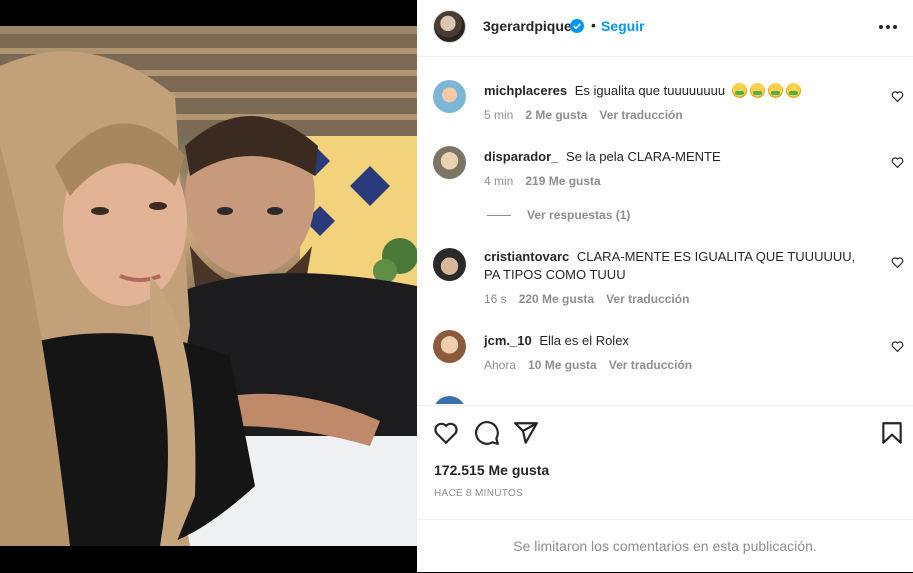 The image size is (913, 573). Describe the element at coordinates (562, 181) in the screenshot. I see `comment-likes: 219 Me gusta` at that location.